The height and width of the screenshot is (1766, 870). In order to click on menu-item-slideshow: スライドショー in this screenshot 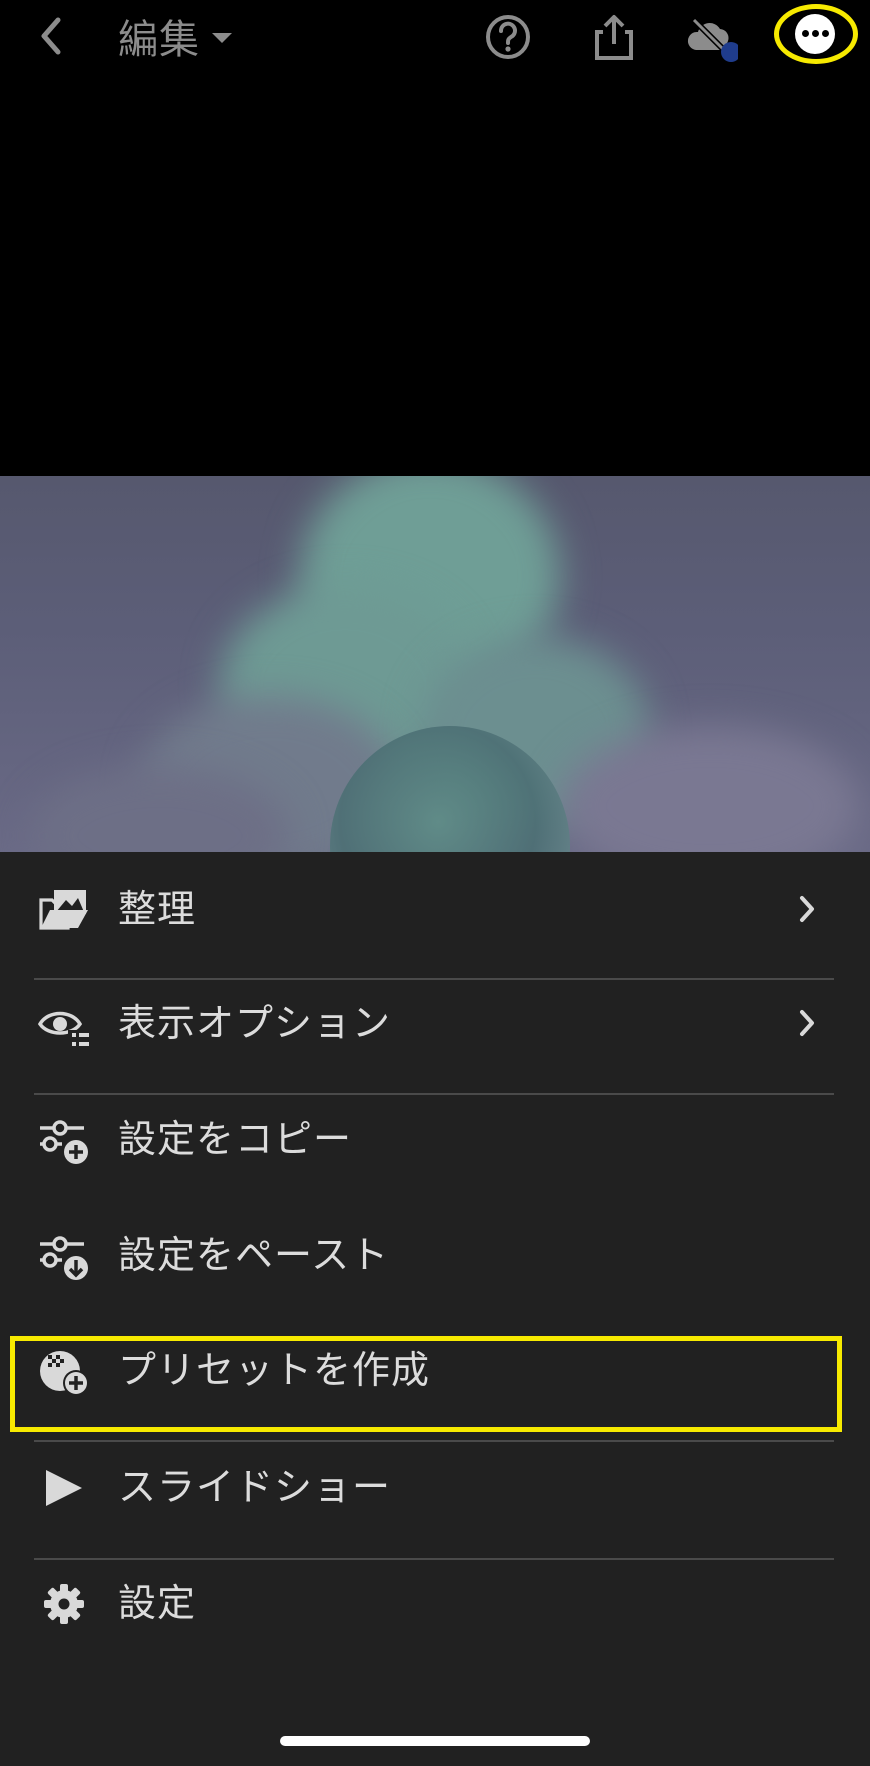, I will do `click(435, 1487)`.